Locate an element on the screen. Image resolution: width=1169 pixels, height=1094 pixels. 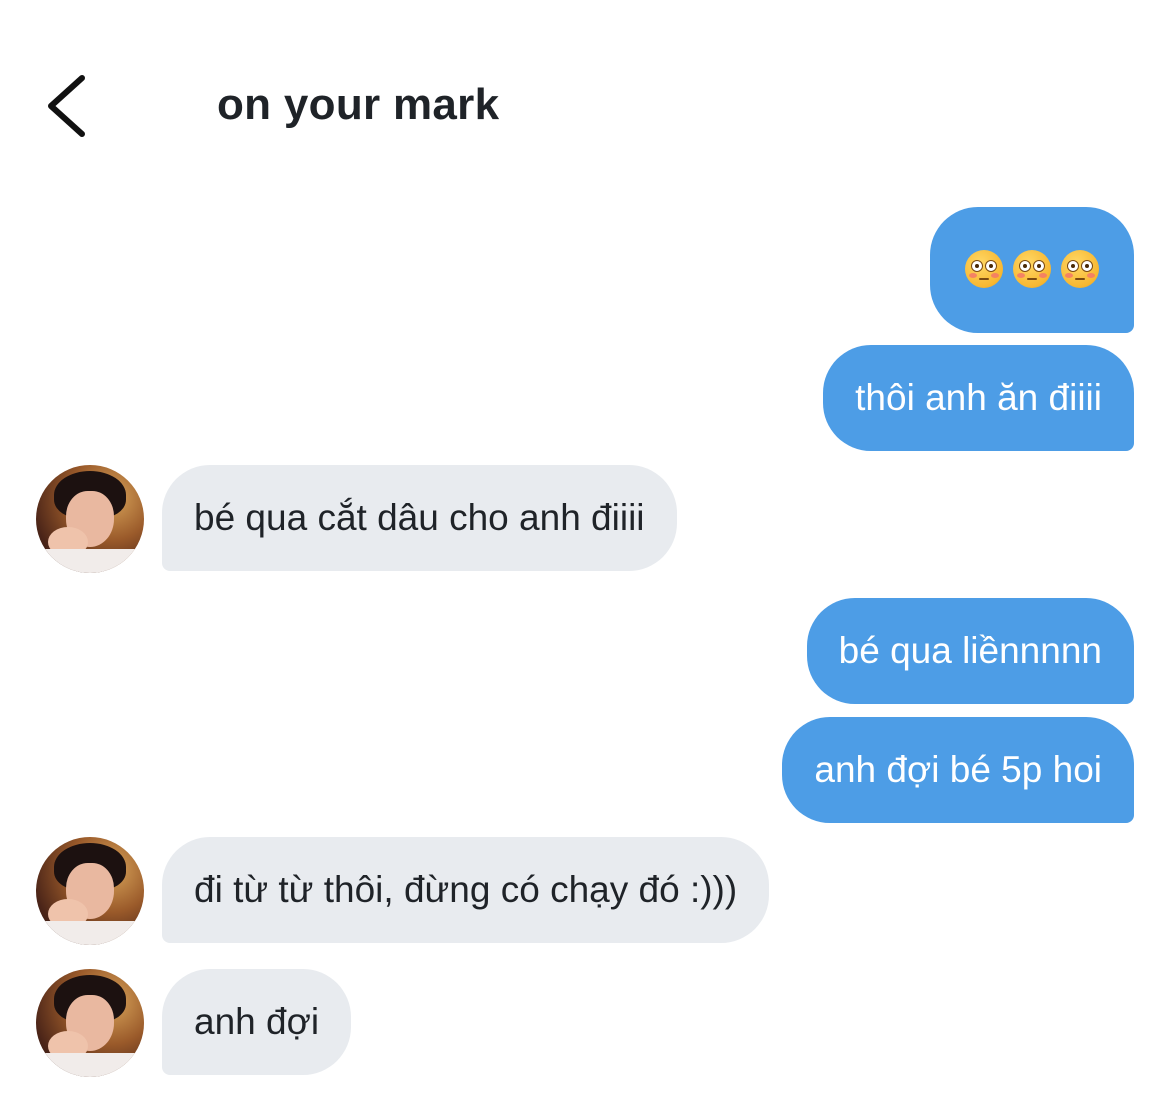
incoming-message: bé qua cắt dâu cho anh điiii is located at coordinates (419, 518).